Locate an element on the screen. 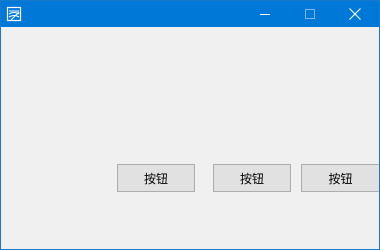 This screenshot has height=250, width=380. button-1: 按钮 is located at coordinates (156, 178).